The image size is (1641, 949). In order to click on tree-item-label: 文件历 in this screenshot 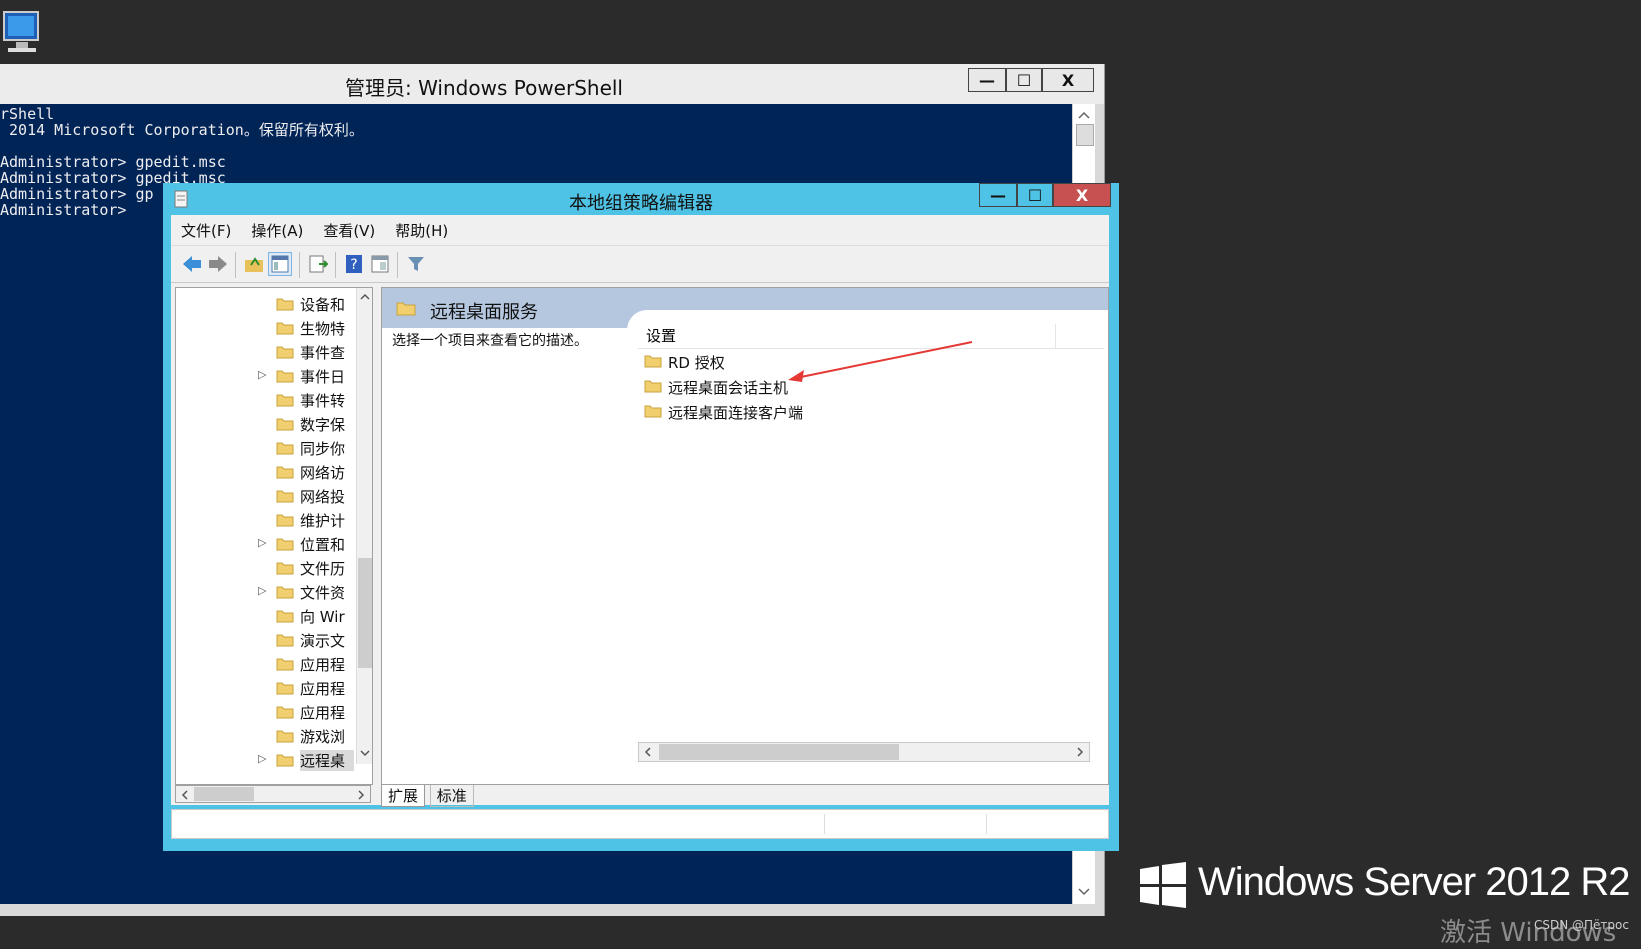, I will do `click(323, 569)`.